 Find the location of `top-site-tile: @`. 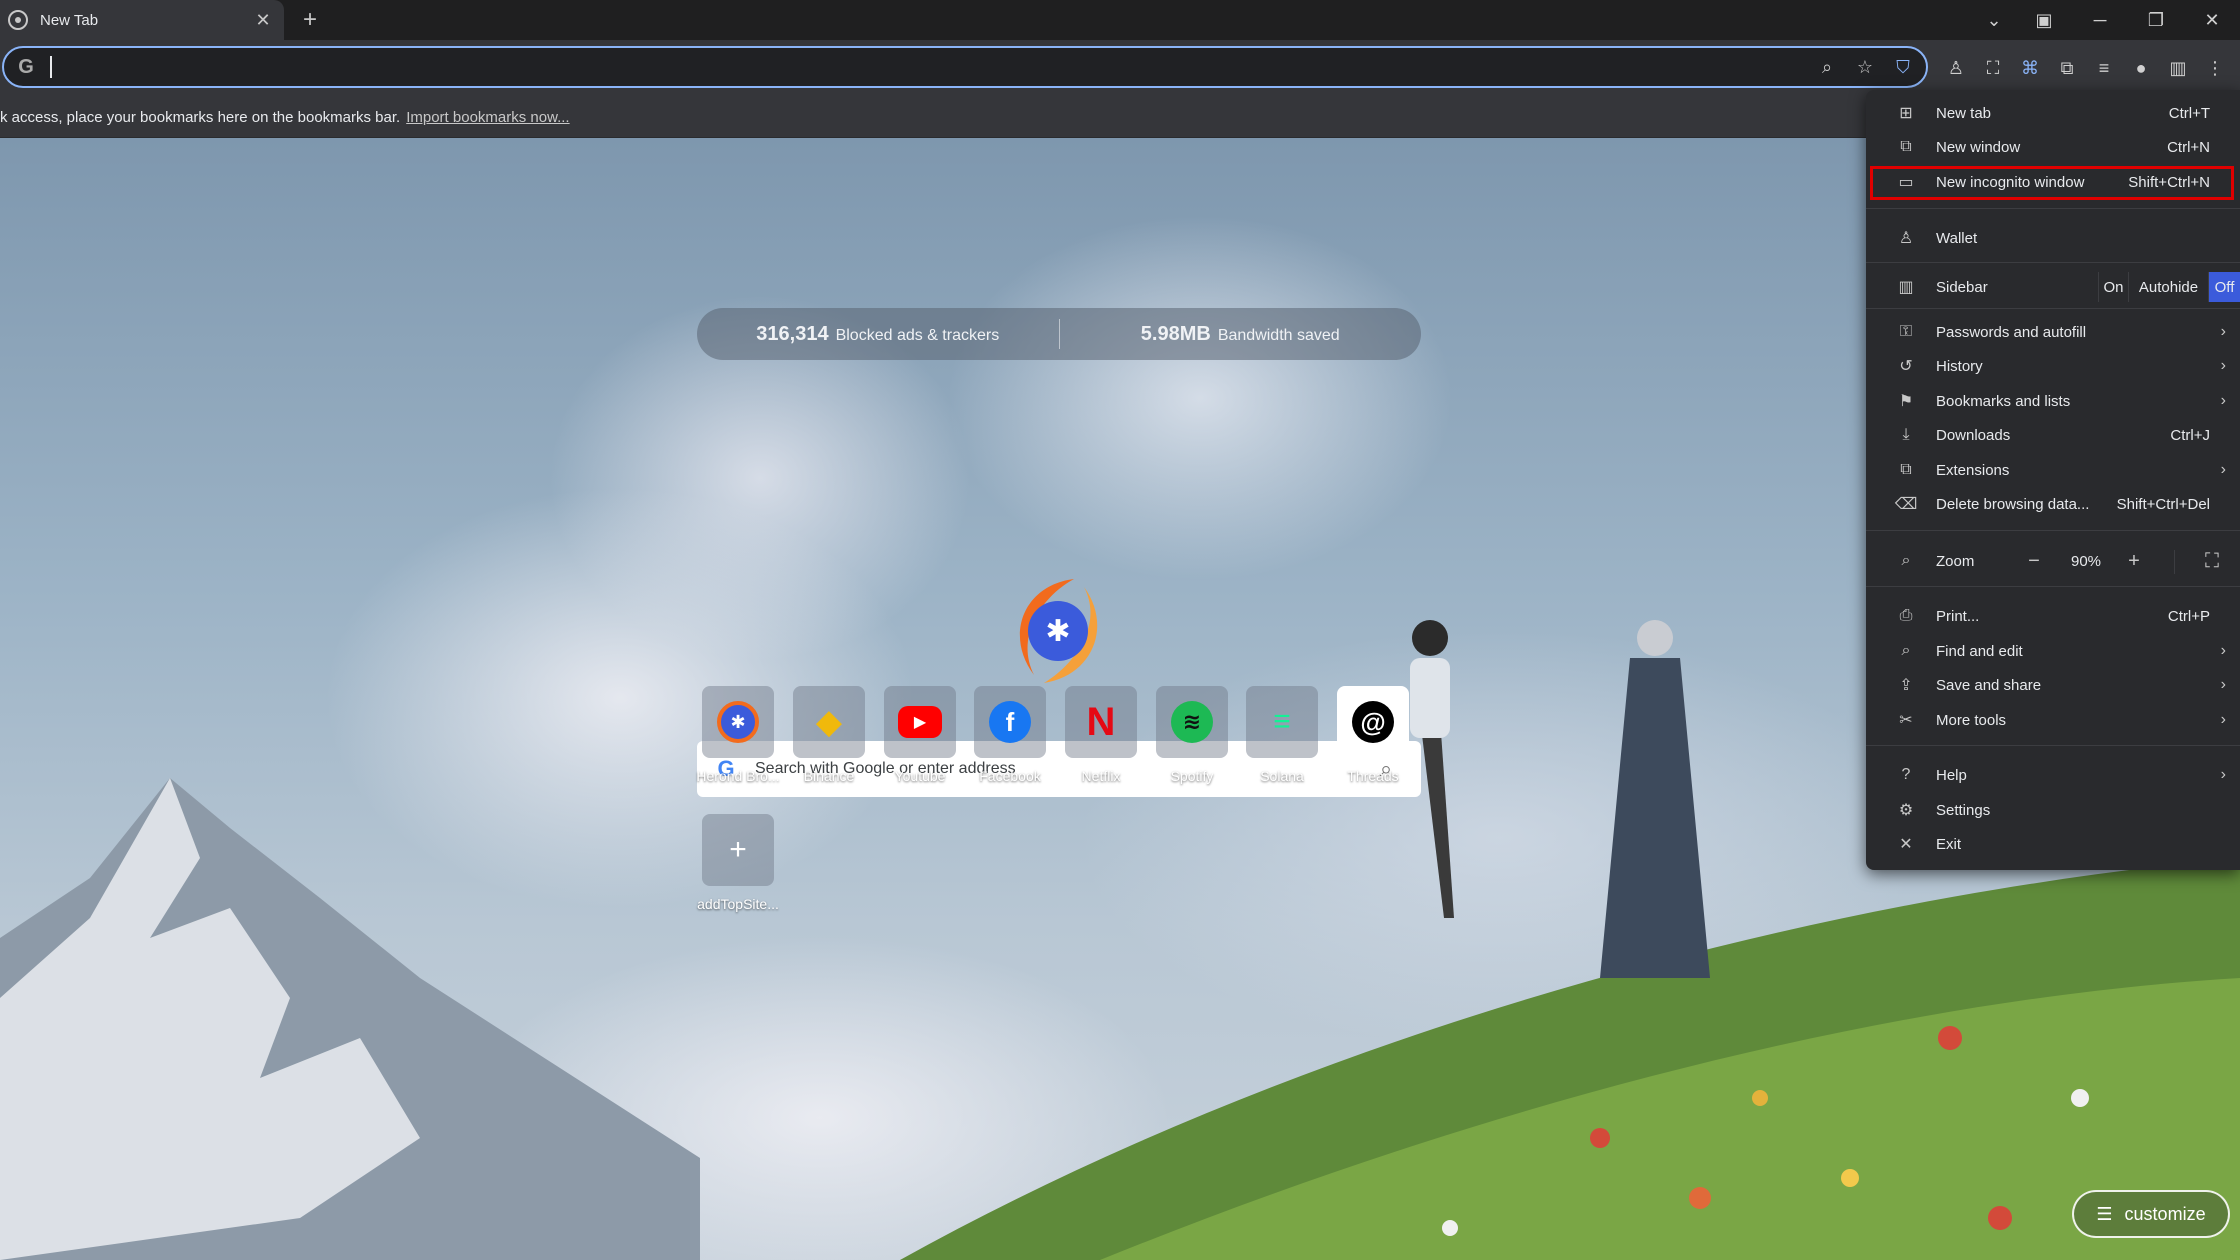

top-site-tile: @ is located at coordinates (1373, 722).